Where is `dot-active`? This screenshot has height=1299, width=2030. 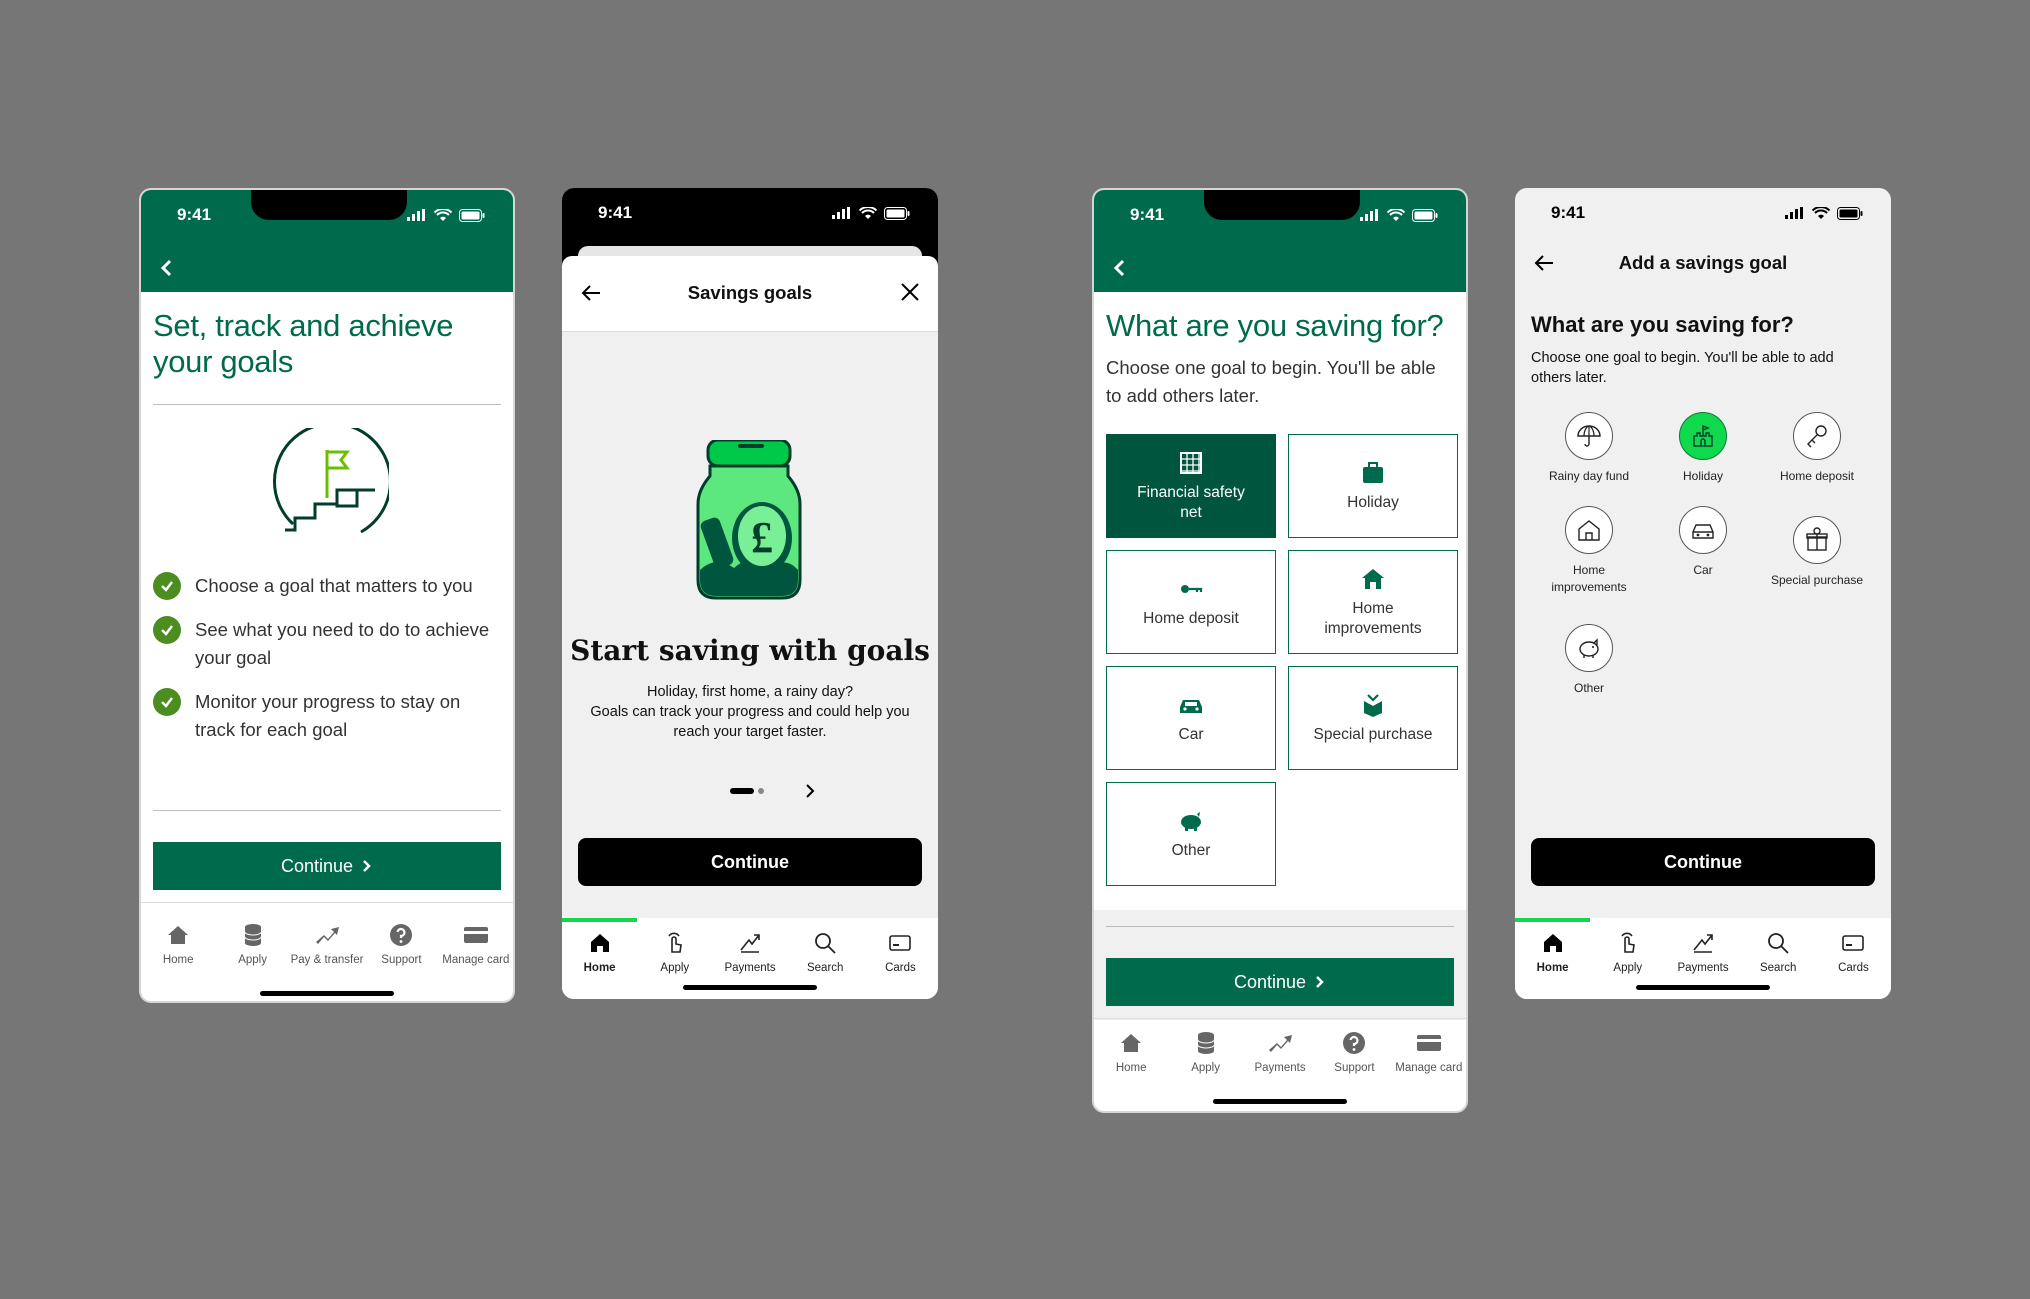 dot-active is located at coordinates (742, 791).